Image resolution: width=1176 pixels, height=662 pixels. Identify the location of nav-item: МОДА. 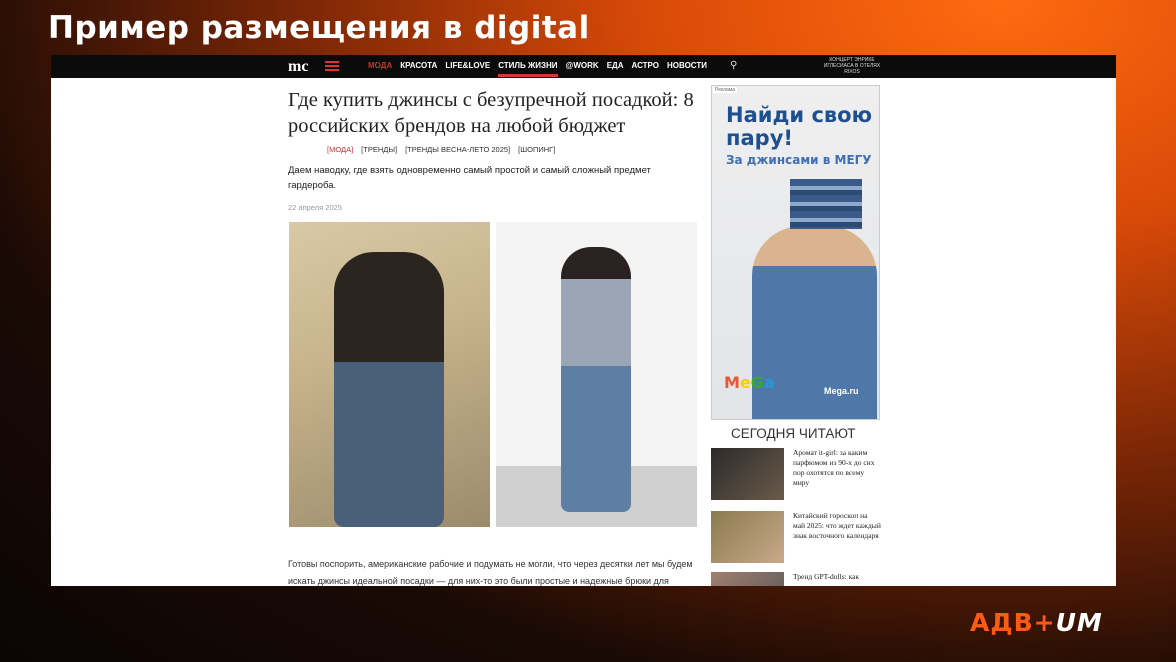
(380, 69).